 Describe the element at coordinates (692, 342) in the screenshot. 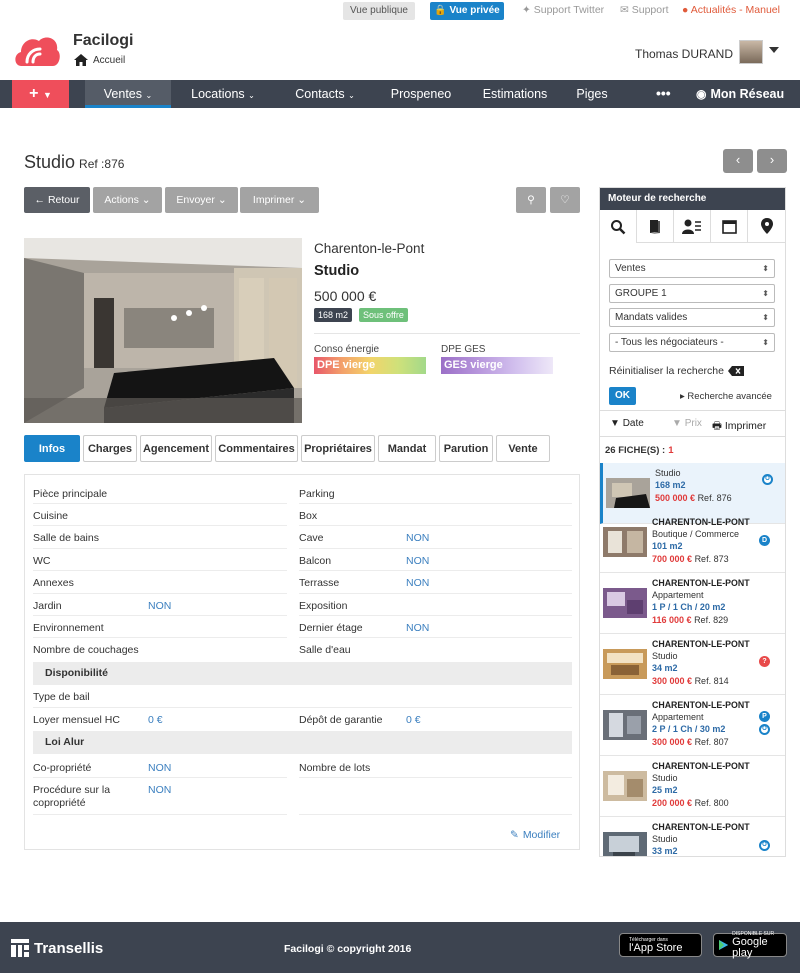

I see `negociateurs-select: - Tous les négociateurs -` at that location.